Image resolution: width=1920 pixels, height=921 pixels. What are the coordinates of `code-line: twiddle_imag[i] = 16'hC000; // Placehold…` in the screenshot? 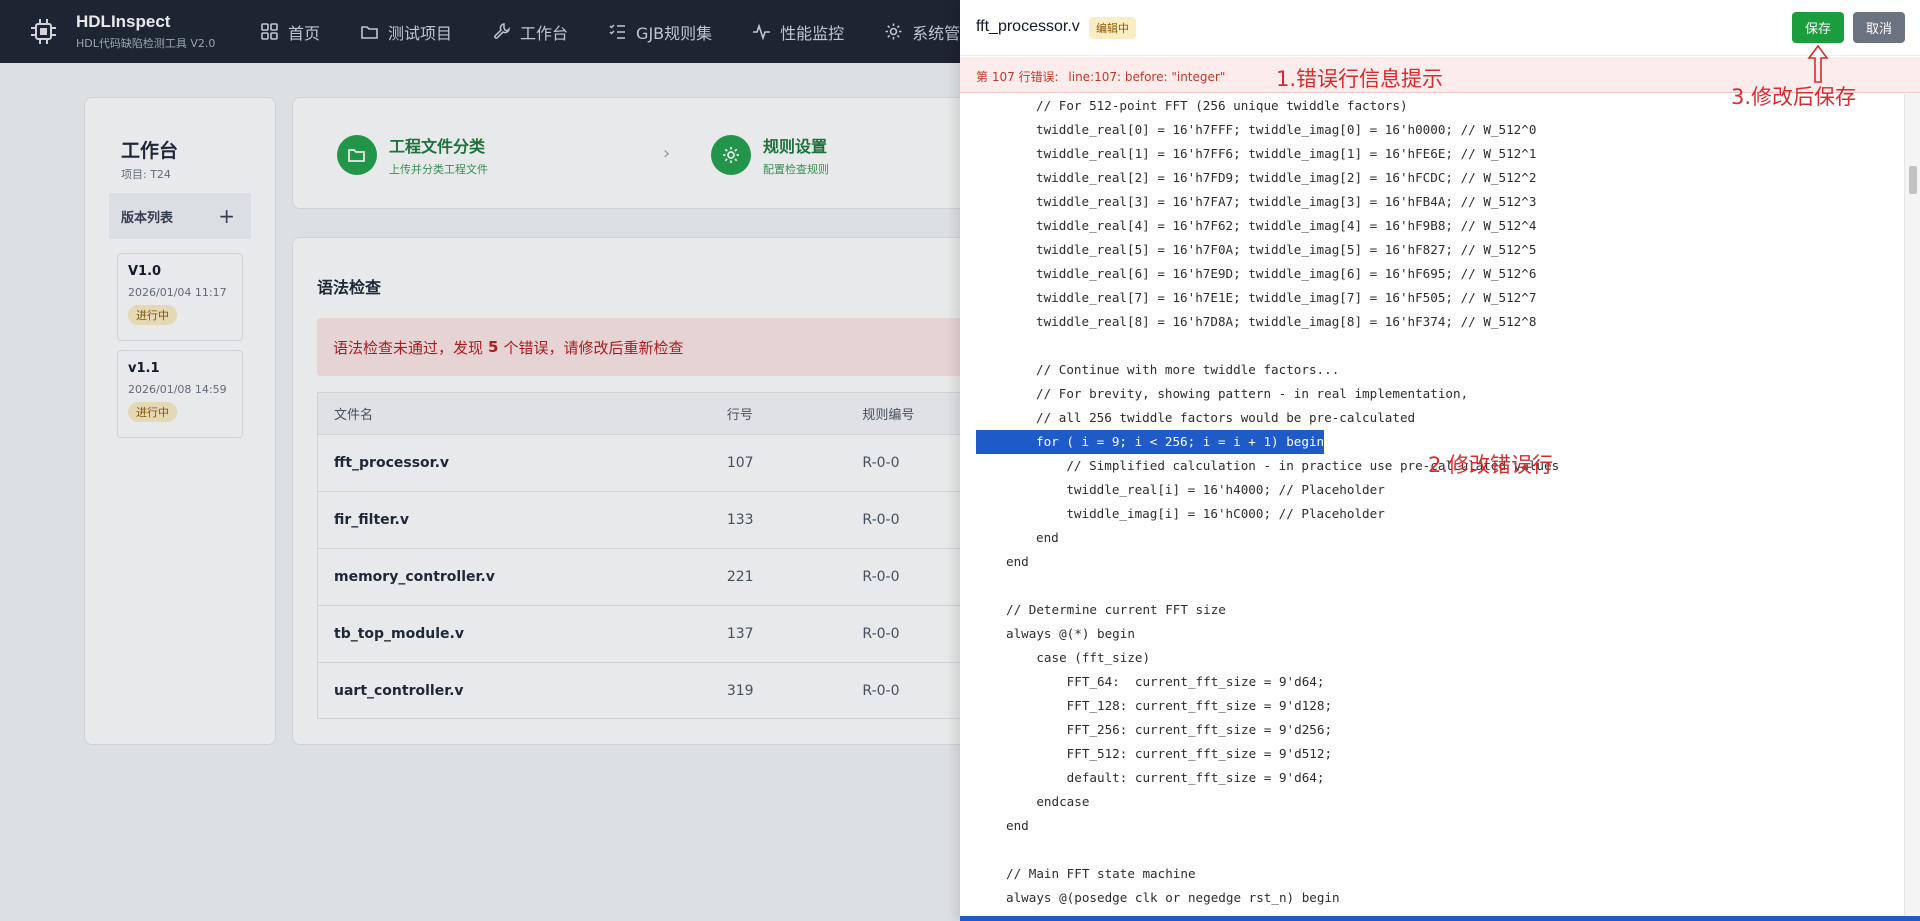 It's located at (1210, 514).